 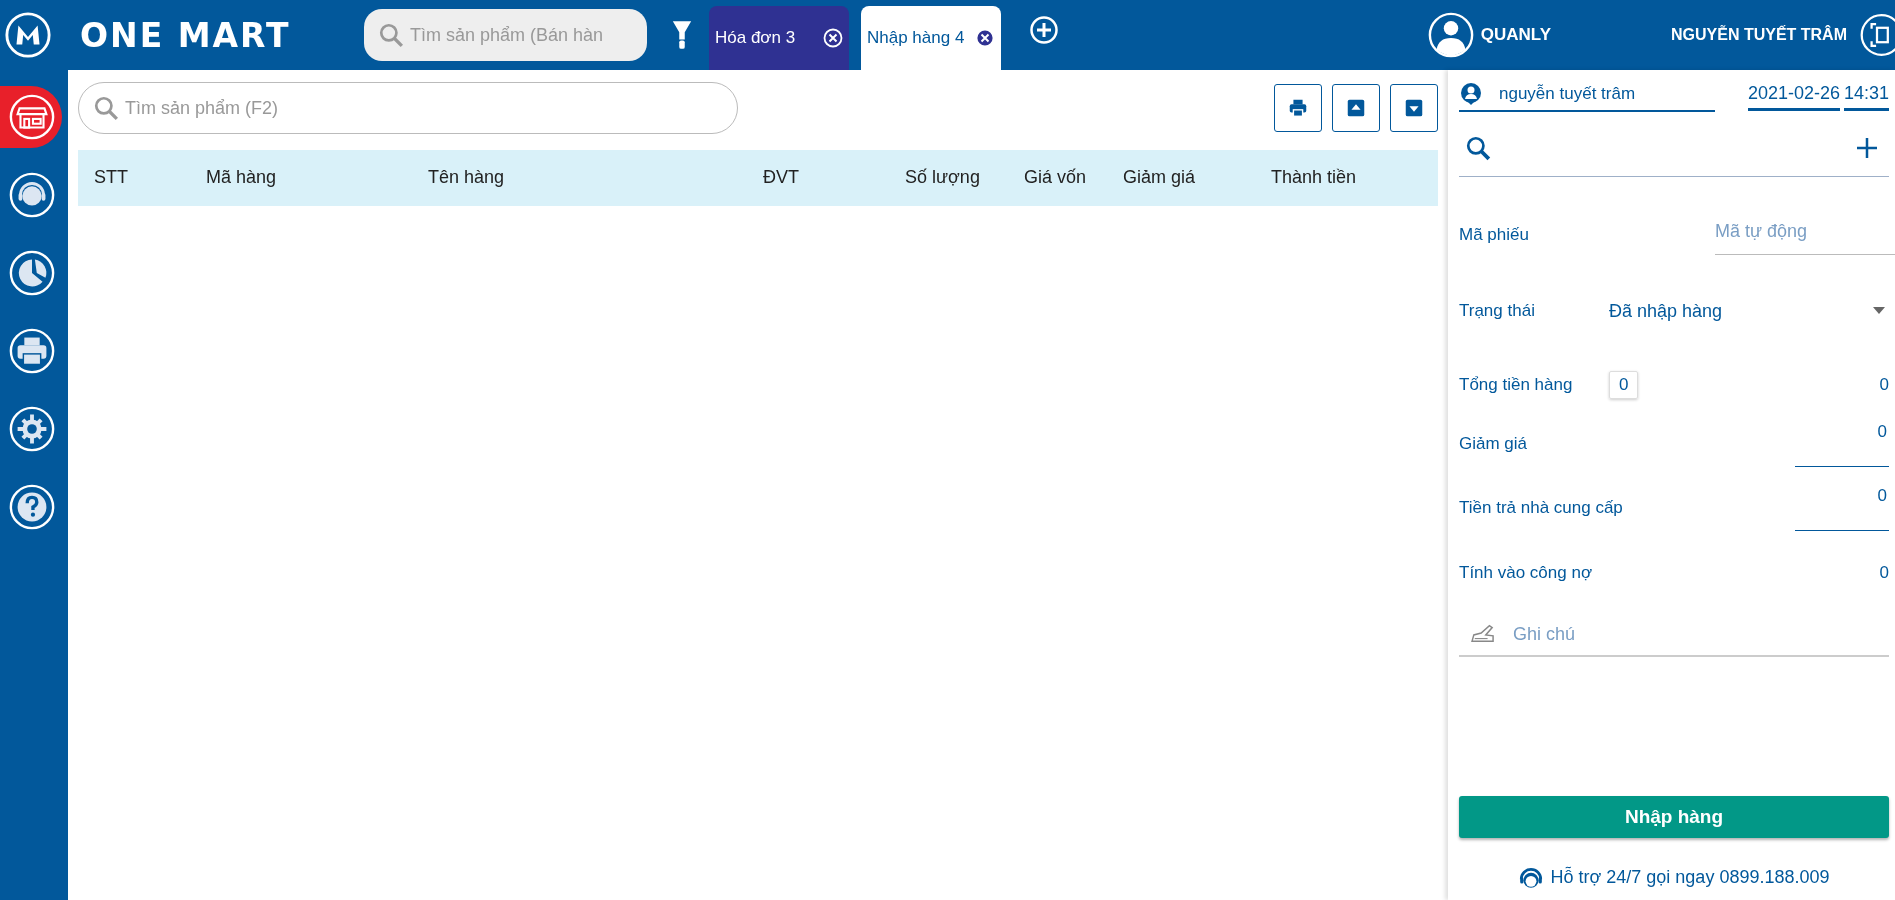 What do you see at coordinates (1793, 97) in the screenshot?
I see `date-field: 2021-02-26` at bounding box center [1793, 97].